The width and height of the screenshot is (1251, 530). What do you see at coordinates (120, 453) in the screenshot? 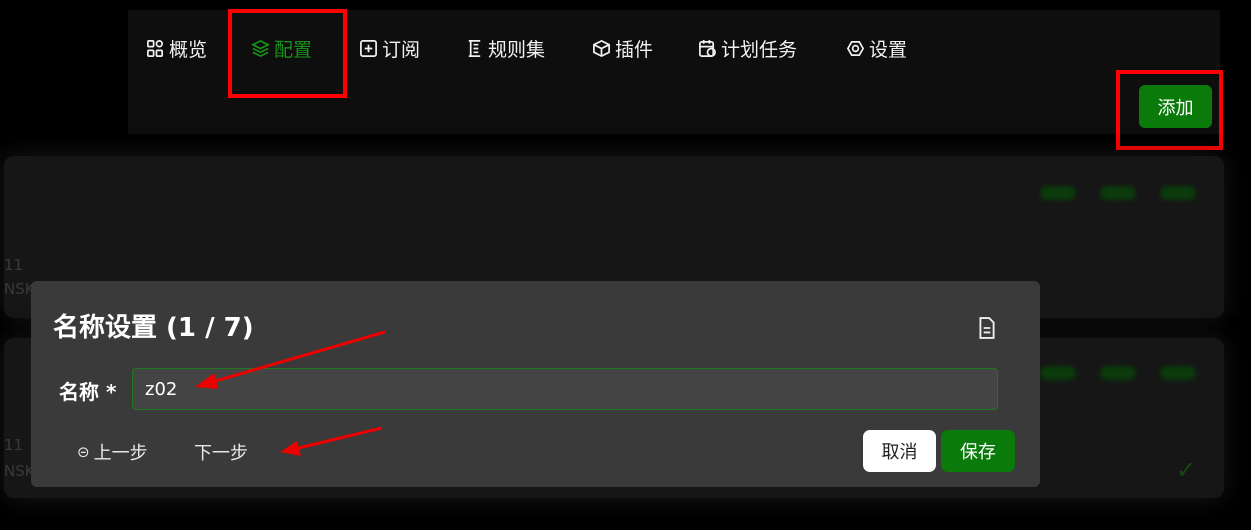
I see `prev-step-label: 上一步` at bounding box center [120, 453].